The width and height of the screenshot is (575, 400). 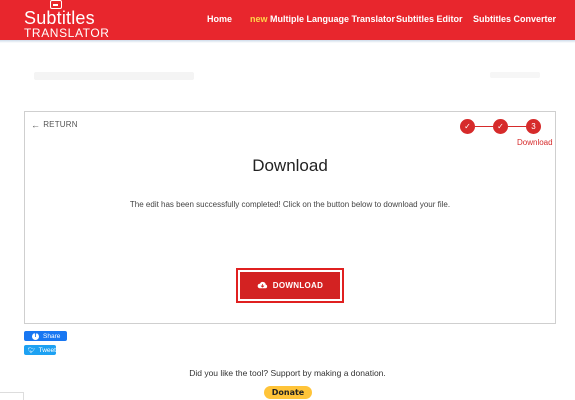 I want to click on facebook-icon: f, so click(x=35, y=336).